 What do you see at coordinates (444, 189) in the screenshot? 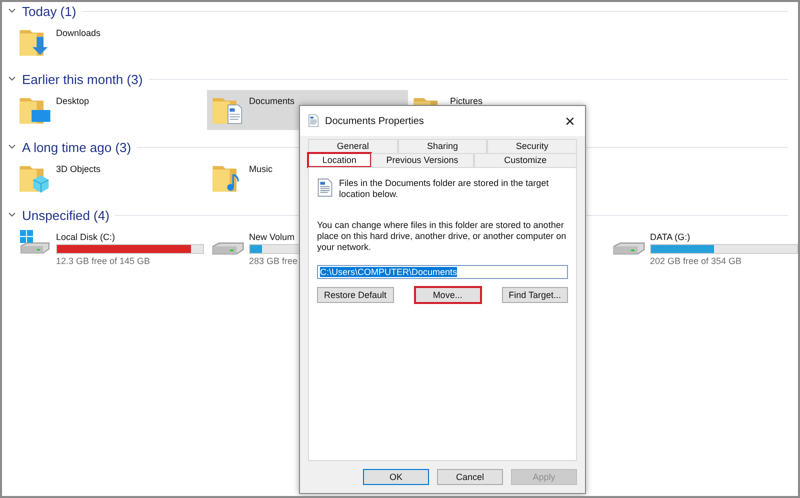
I see `intro-text: Files in the Documents folder are stored in the target location below.` at bounding box center [444, 189].